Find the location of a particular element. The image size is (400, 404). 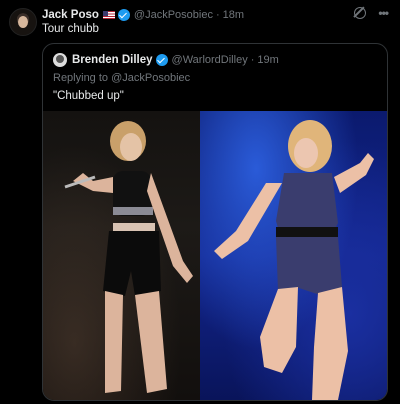

grok-icon is located at coordinates (360, 13).